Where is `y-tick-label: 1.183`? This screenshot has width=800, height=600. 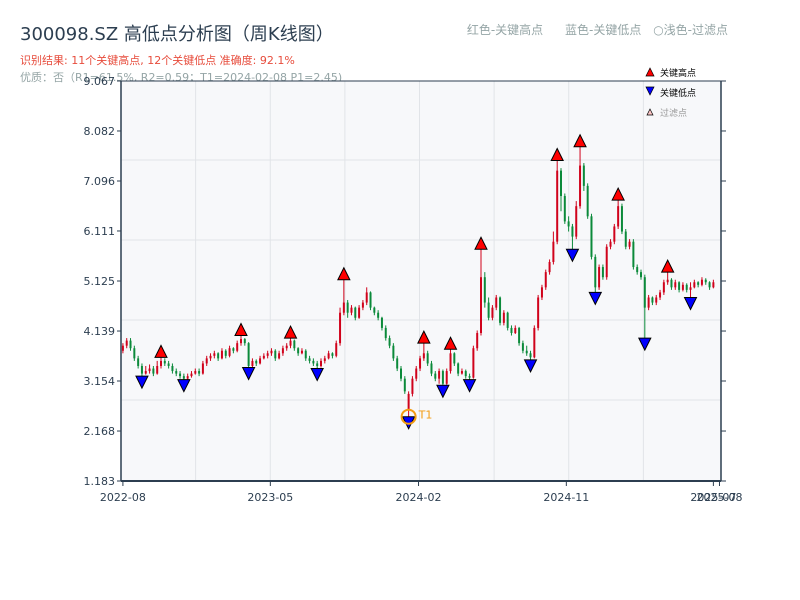 y-tick-label: 1.183 is located at coordinates (100, 481).